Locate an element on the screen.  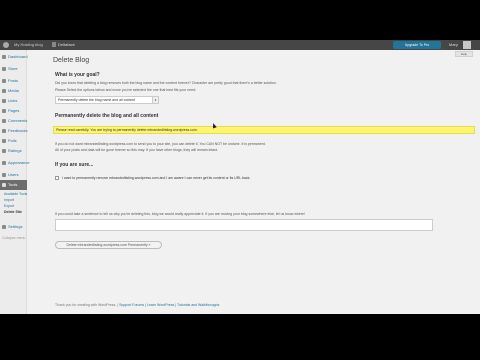
footer-thanks: Thank you for creating with WordPress. | is located at coordinates (87, 305).